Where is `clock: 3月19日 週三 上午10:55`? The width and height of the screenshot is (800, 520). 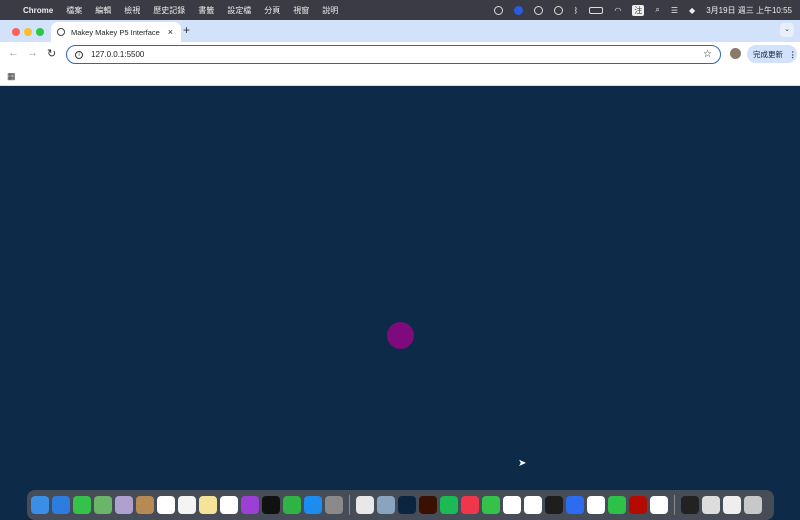
clock: 3月19日 週三 上午10:55 is located at coordinates (749, 10).